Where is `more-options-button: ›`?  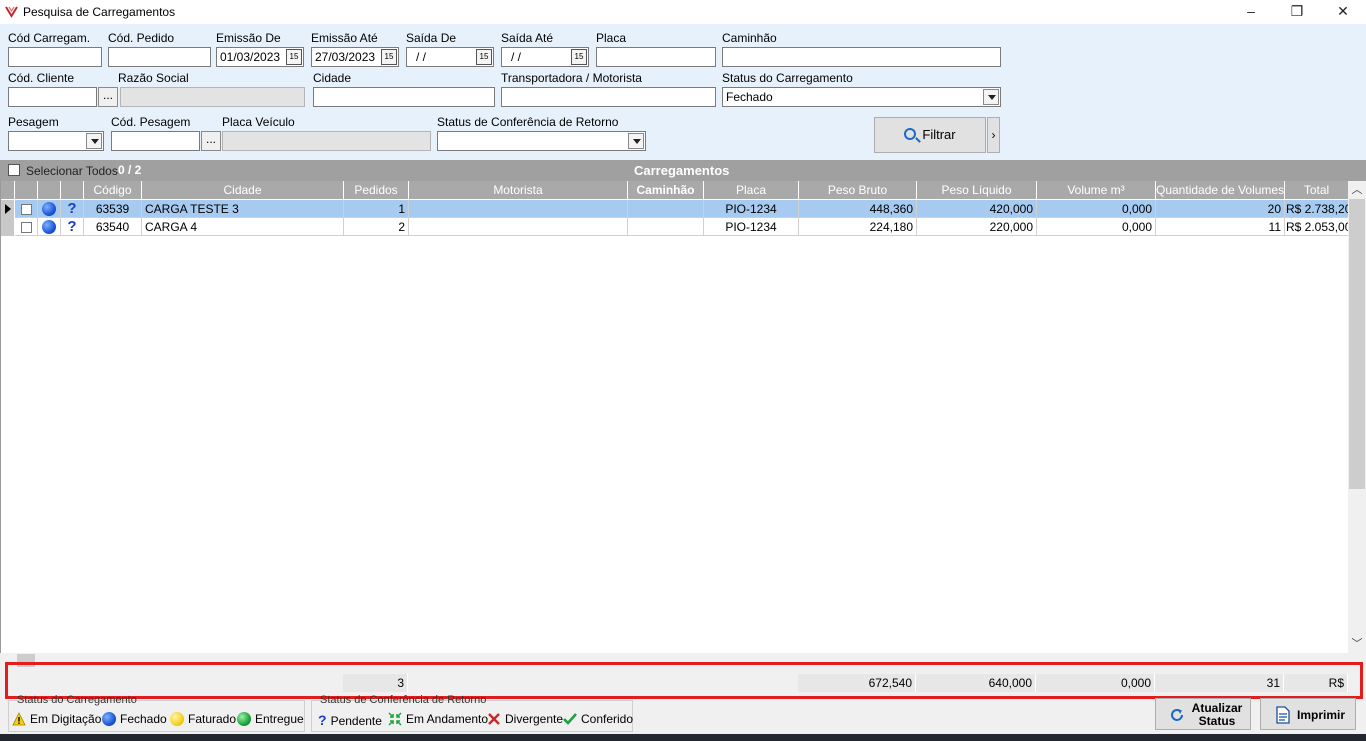 more-options-button: › is located at coordinates (993, 135).